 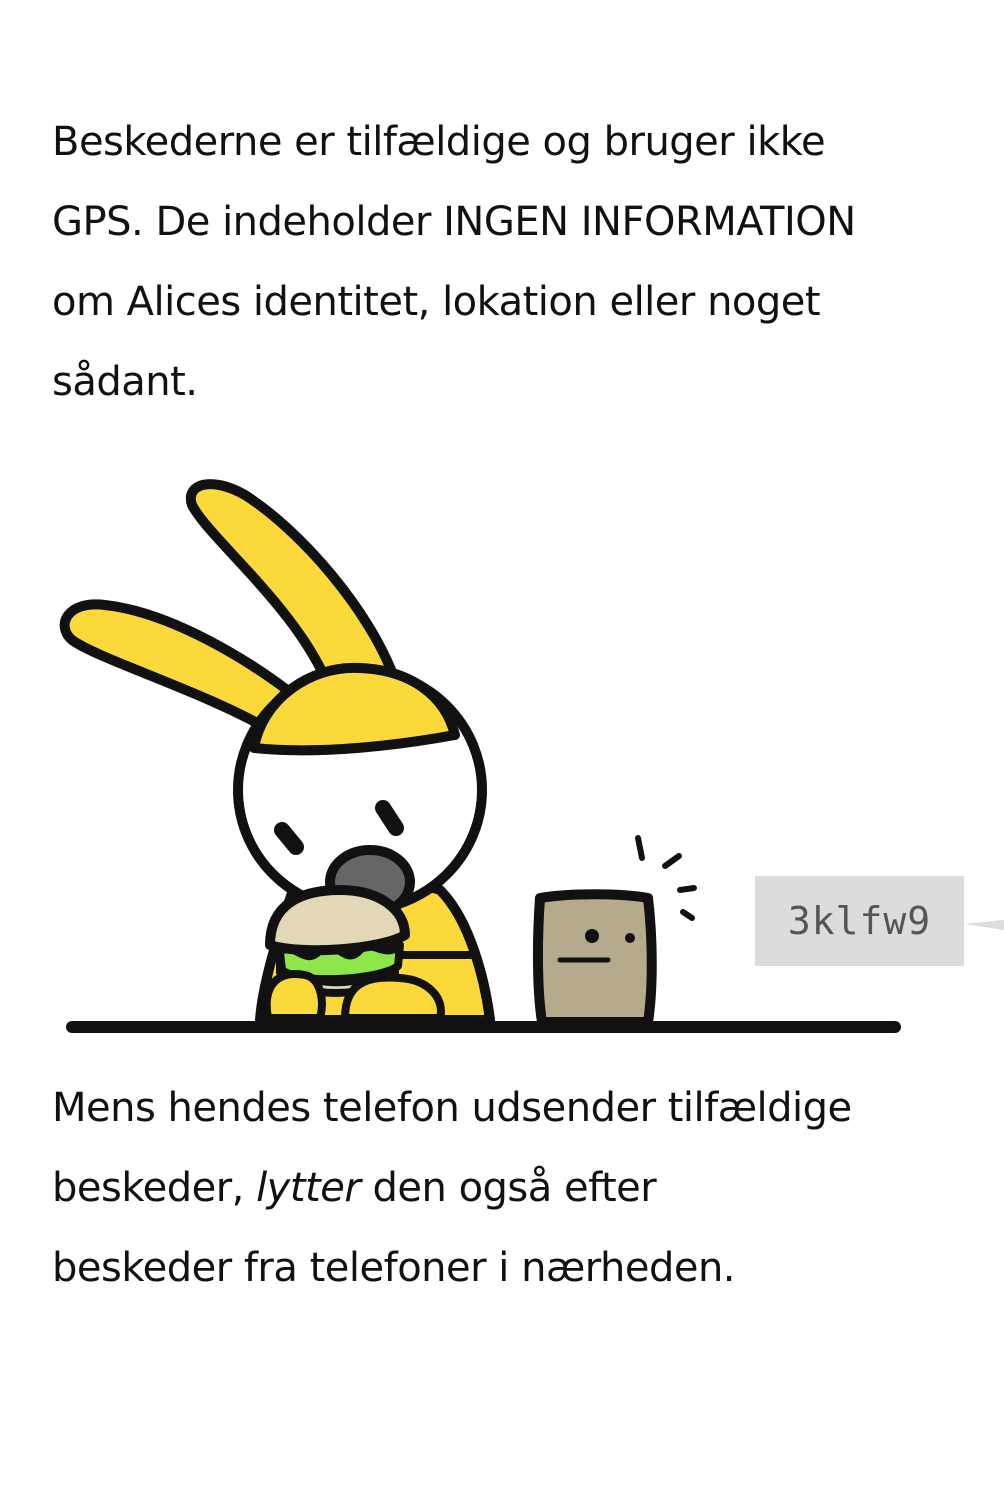 I want to click on random-message-tag: 3klfw9, so click(x=859, y=921).